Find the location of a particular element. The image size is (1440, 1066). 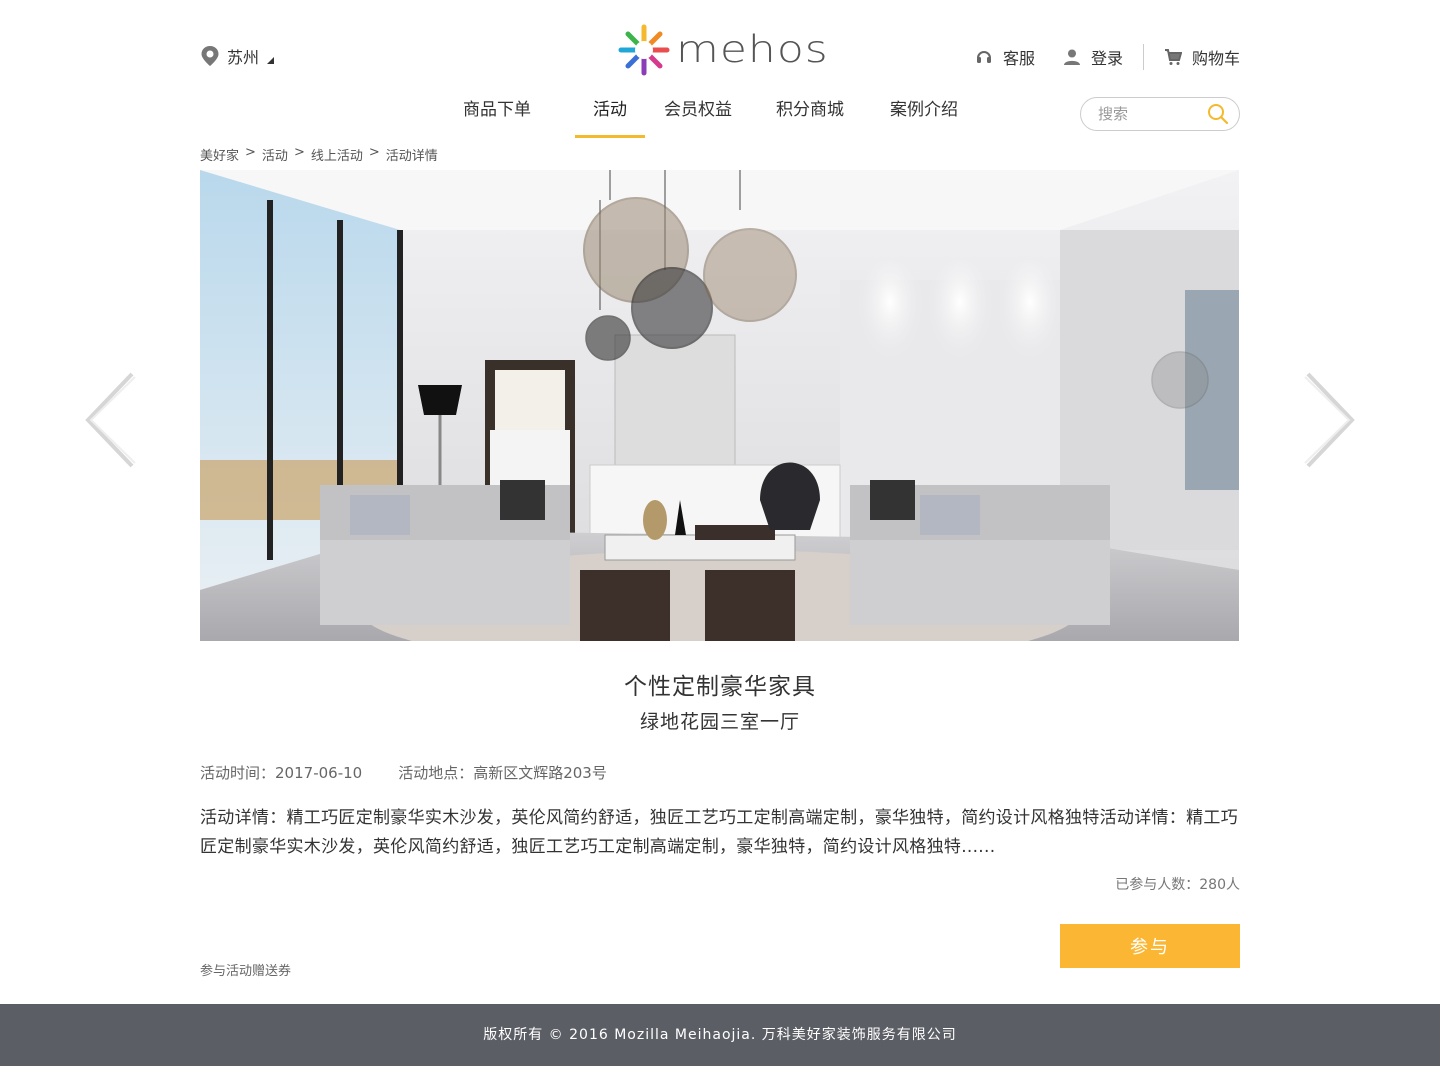

nav-item-activity: 活动 is located at coordinates (610, 118).